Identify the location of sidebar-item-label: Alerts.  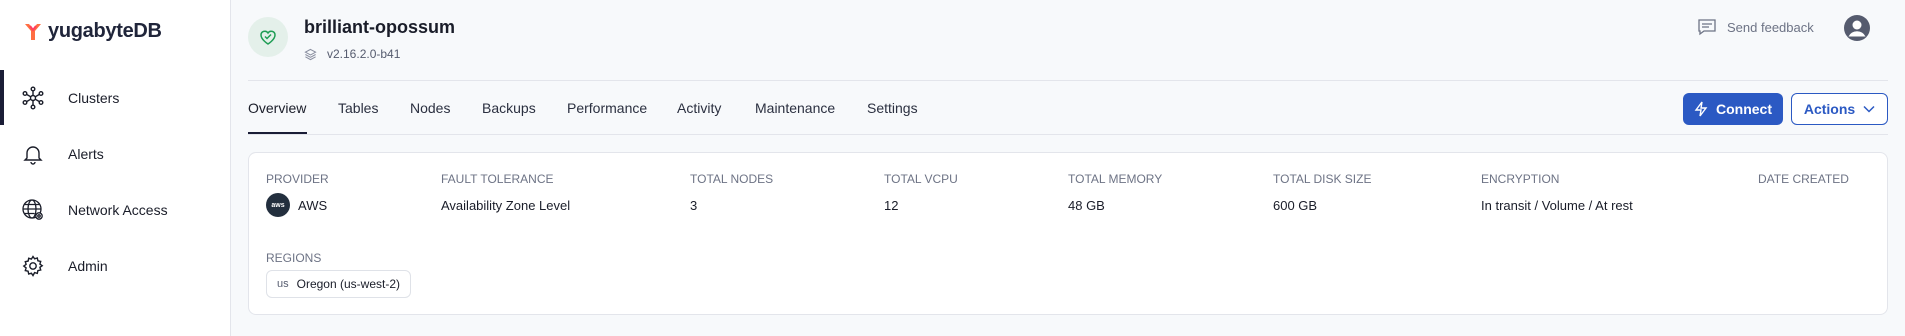
(86, 154).